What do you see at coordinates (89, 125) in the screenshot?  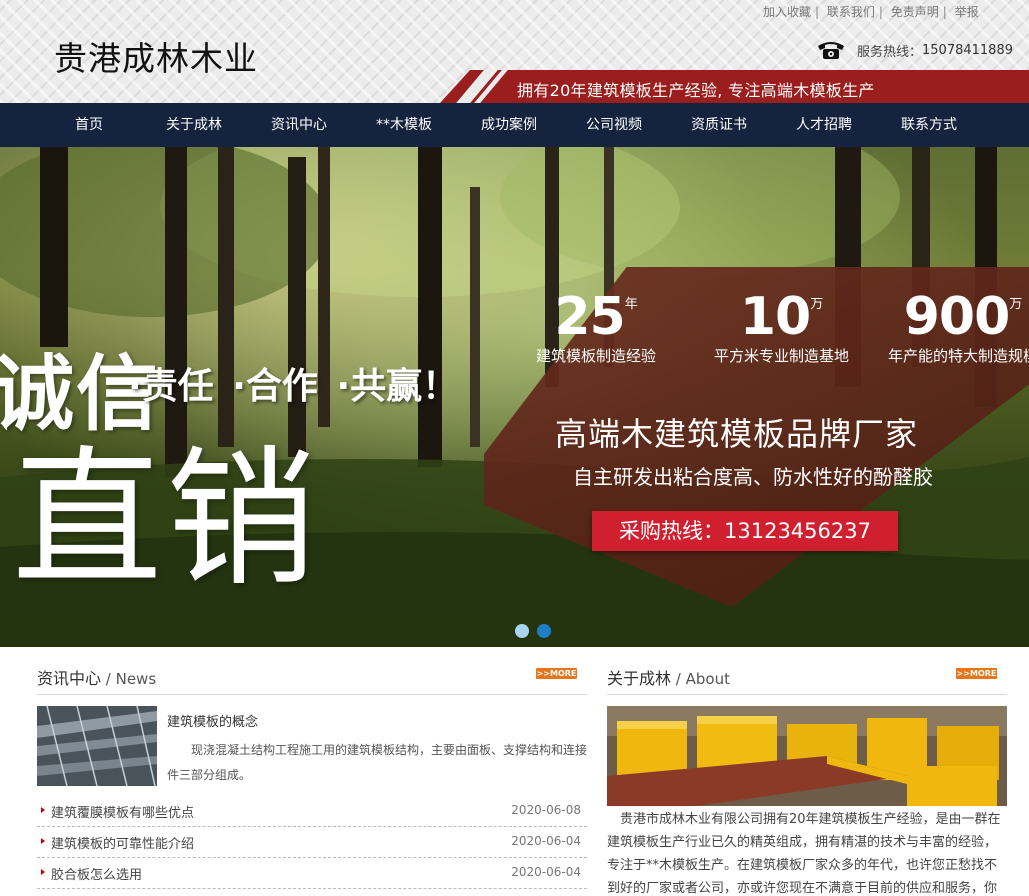 I see `nav-item-home: 首页` at bounding box center [89, 125].